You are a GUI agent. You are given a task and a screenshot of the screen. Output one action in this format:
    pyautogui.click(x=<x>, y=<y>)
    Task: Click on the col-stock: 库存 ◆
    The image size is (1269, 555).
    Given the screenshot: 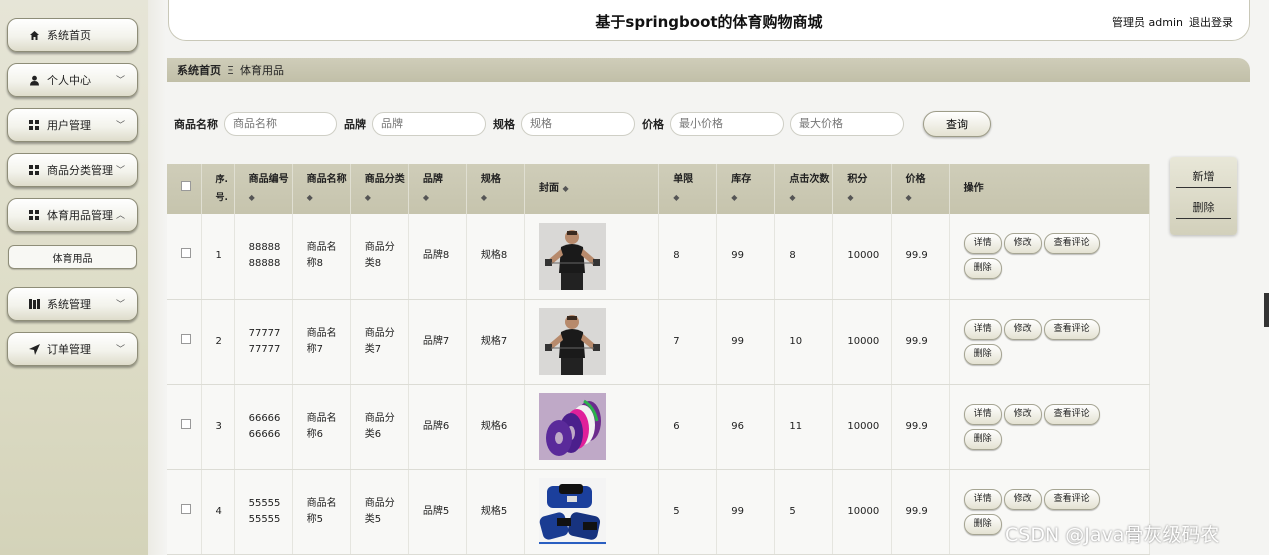 What is the action you would take?
    pyautogui.click(x=746, y=189)
    